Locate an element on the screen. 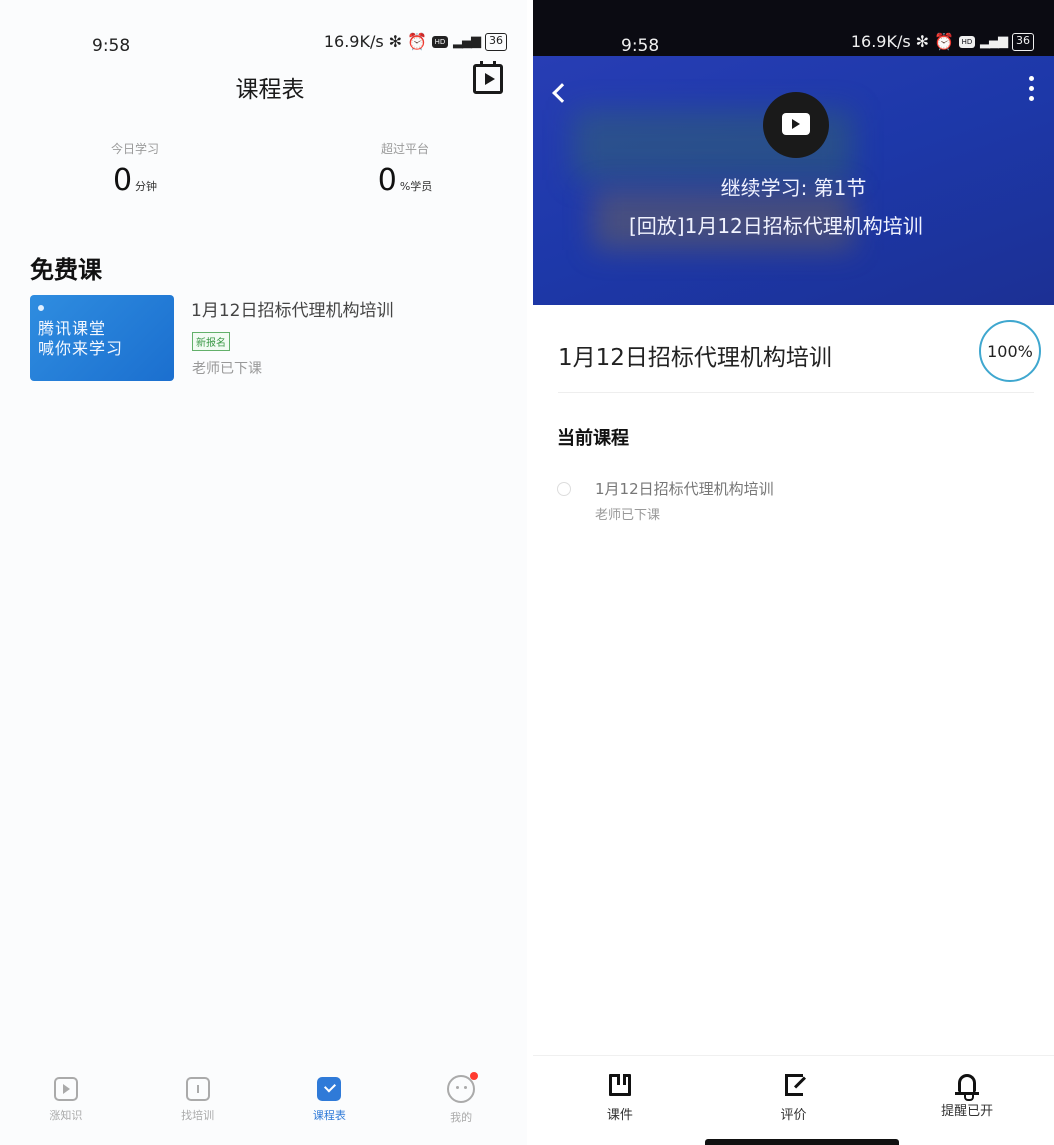  play-calendar-icon is located at coordinates (488, 77).